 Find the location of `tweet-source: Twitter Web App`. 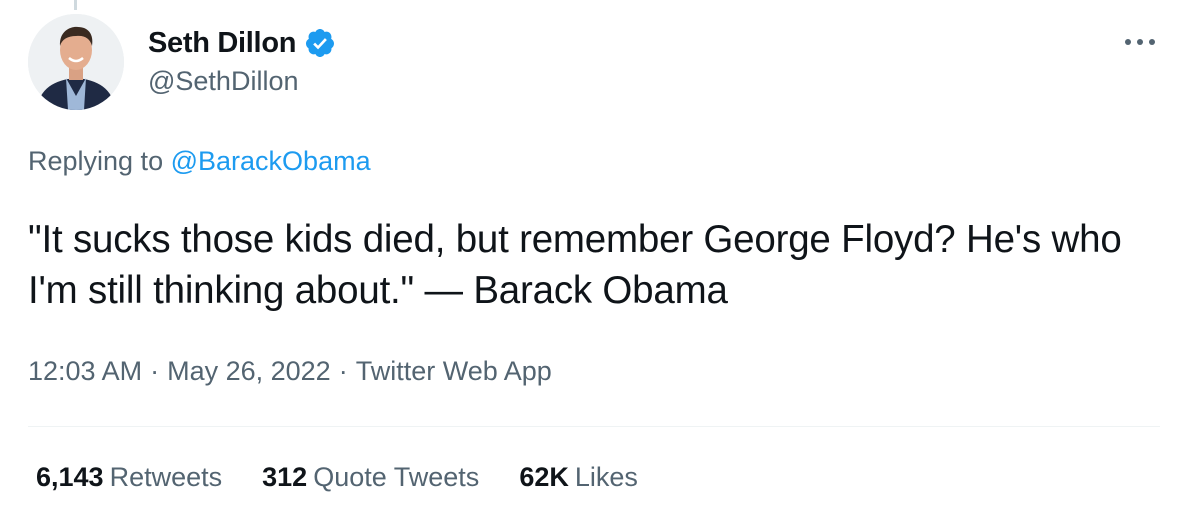

tweet-source: Twitter Web App is located at coordinates (454, 371).